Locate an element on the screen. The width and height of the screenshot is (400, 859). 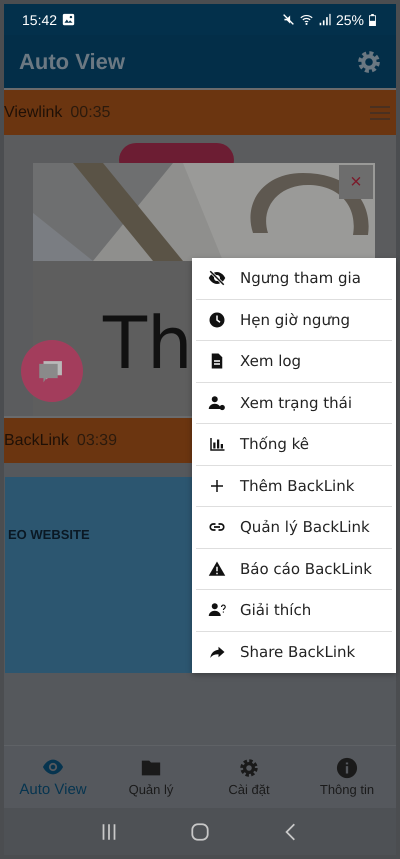
image-icon is located at coordinates (69, 19).